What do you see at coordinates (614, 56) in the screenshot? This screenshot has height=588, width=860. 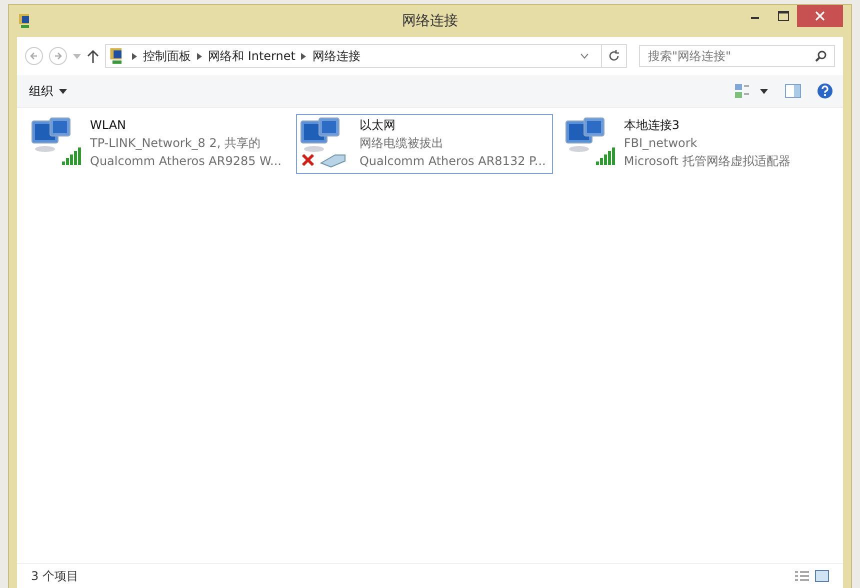 I see `refresh-icon` at bounding box center [614, 56].